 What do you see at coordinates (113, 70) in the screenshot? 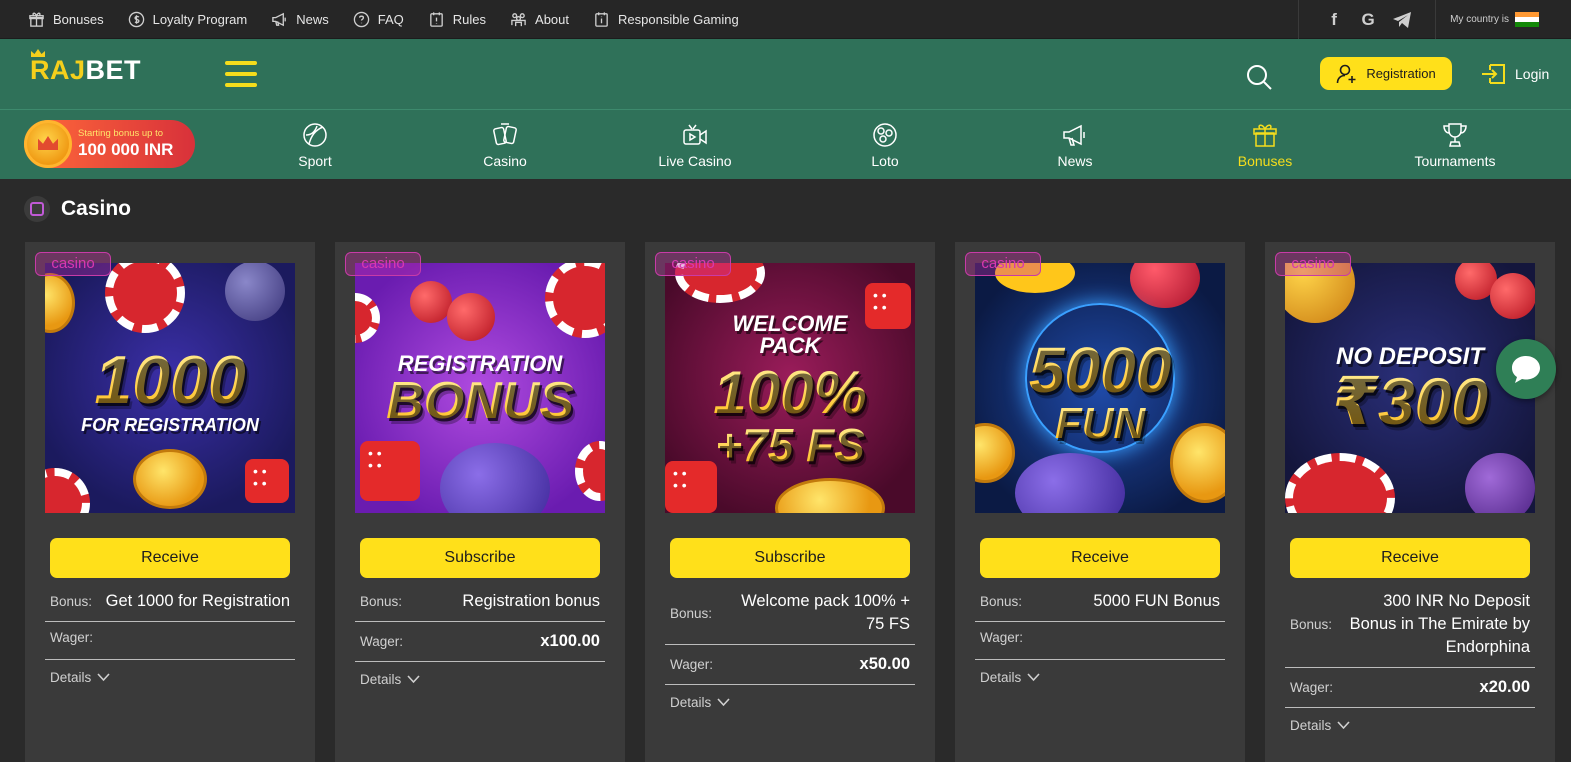
I see `logo-text-bet: BET` at bounding box center [113, 70].